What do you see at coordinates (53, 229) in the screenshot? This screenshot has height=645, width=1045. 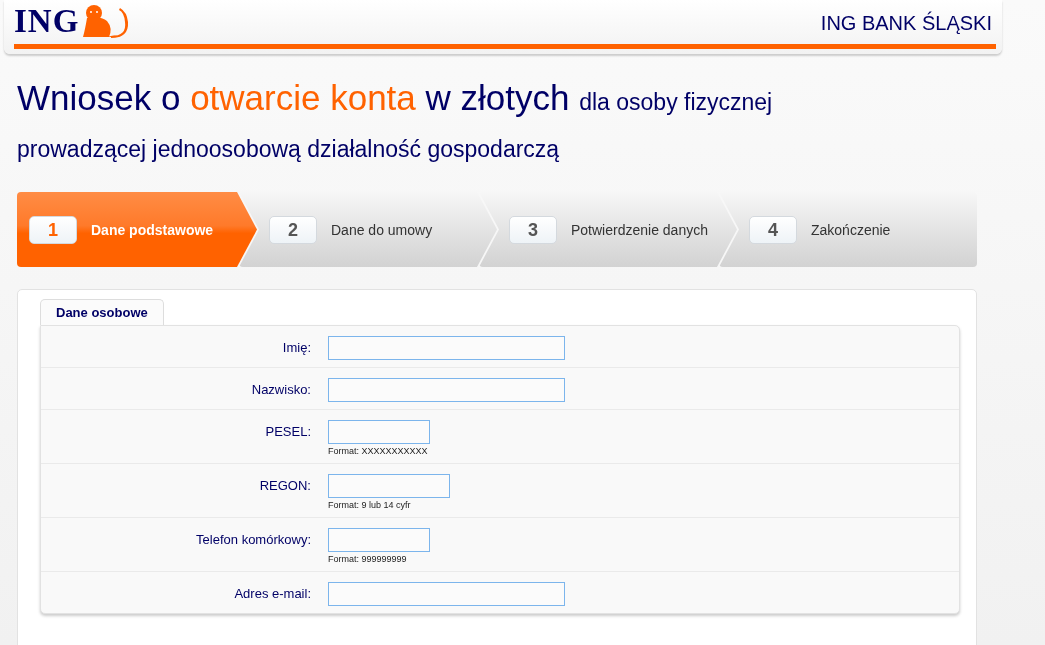 I see `step-number: 1` at bounding box center [53, 229].